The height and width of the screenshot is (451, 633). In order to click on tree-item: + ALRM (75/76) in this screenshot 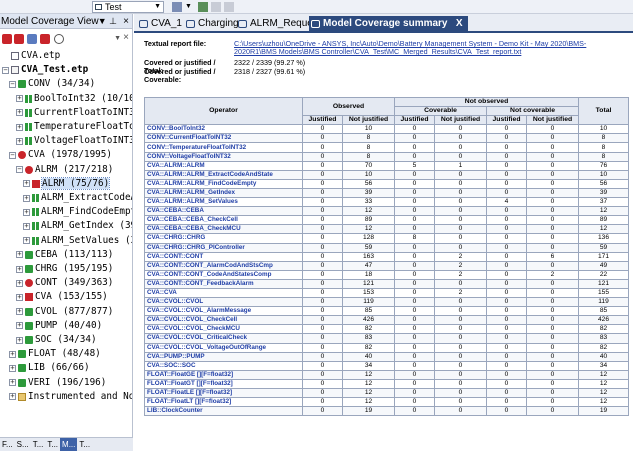, I will do `click(67, 183)`.